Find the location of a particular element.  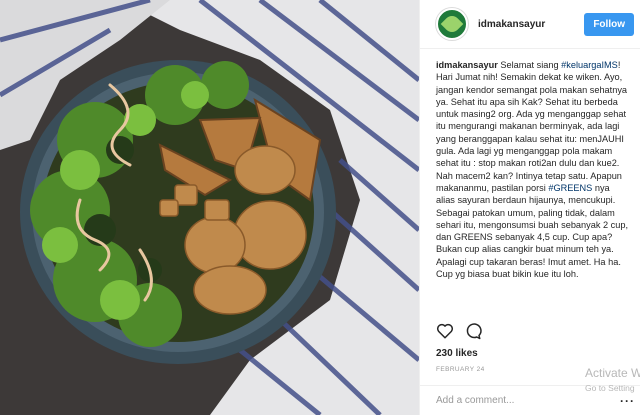

header-username: idmakansayur is located at coordinates (531, 24).